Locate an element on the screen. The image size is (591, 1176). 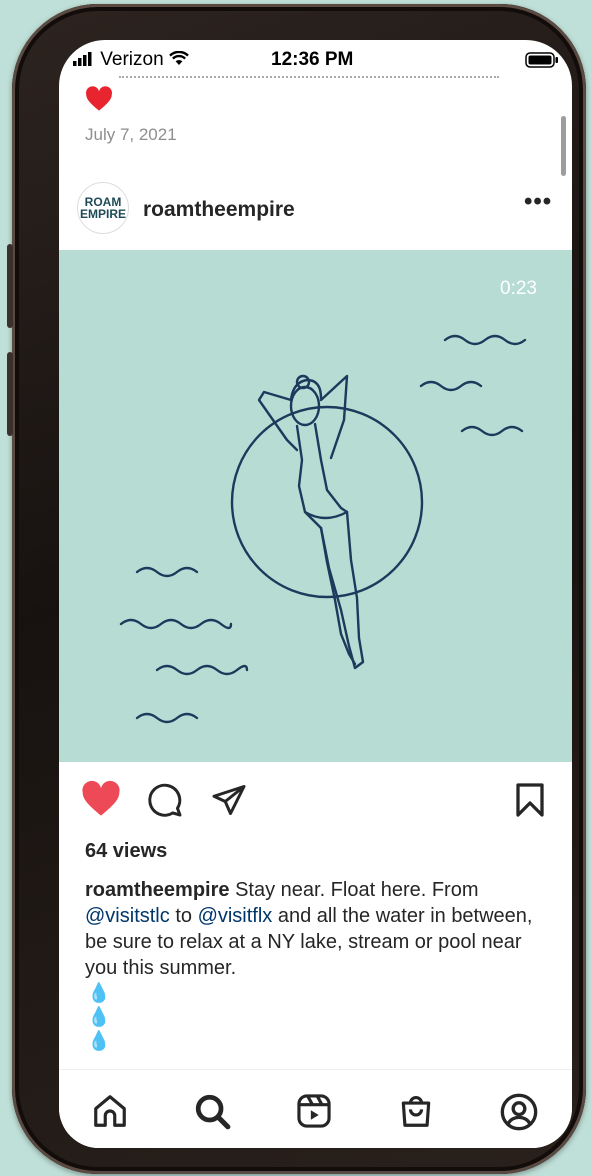
view-count: 64 views is located at coordinates (126, 851).